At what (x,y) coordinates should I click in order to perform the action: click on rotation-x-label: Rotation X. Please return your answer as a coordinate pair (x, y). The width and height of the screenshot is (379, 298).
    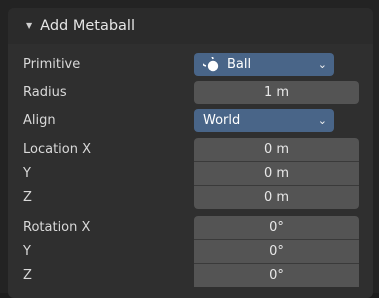
    Looking at the image, I should click on (57, 227).